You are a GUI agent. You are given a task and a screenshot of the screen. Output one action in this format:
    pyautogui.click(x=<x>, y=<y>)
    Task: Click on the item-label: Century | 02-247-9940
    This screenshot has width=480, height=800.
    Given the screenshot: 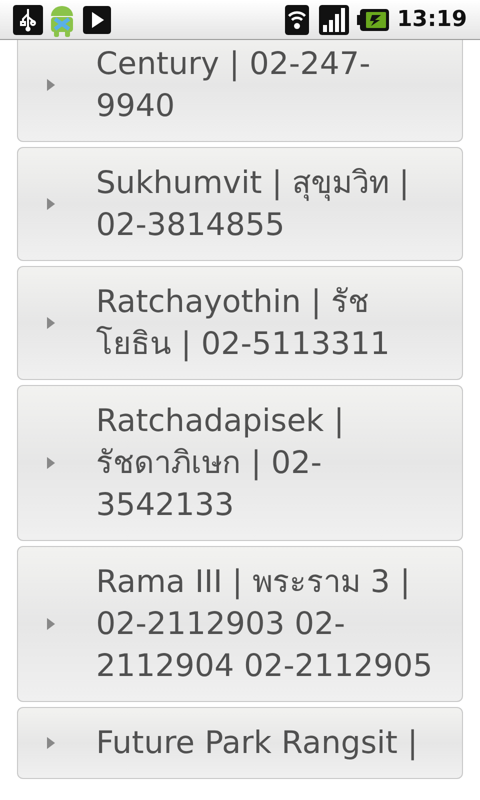 What is the action you would take?
    pyautogui.click(x=234, y=85)
    